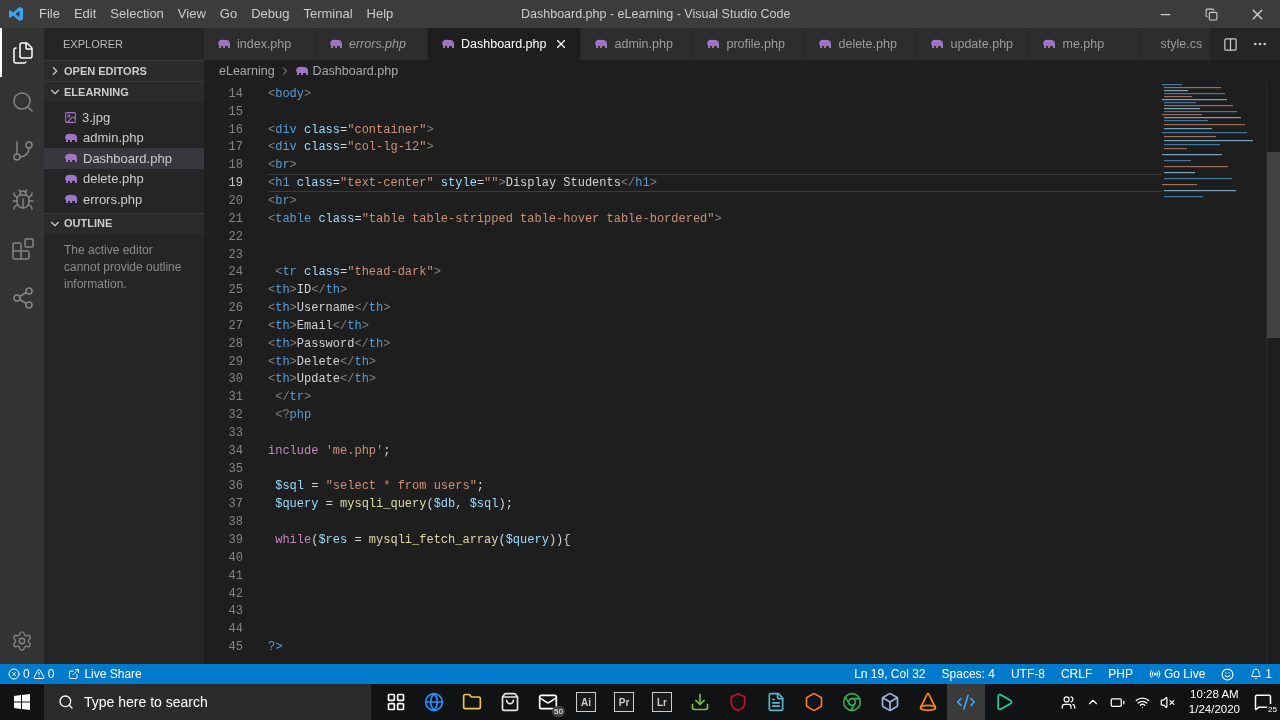  What do you see at coordinates (1076, 674) in the screenshot?
I see `status-item: CRLF` at bounding box center [1076, 674].